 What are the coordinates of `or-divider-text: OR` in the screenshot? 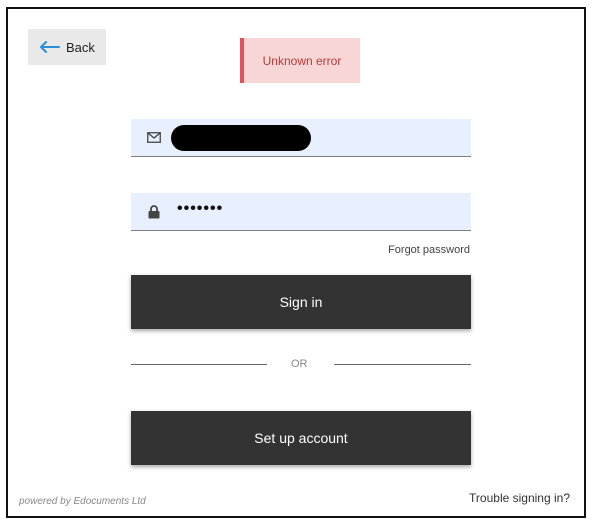 It's located at (299, 364).